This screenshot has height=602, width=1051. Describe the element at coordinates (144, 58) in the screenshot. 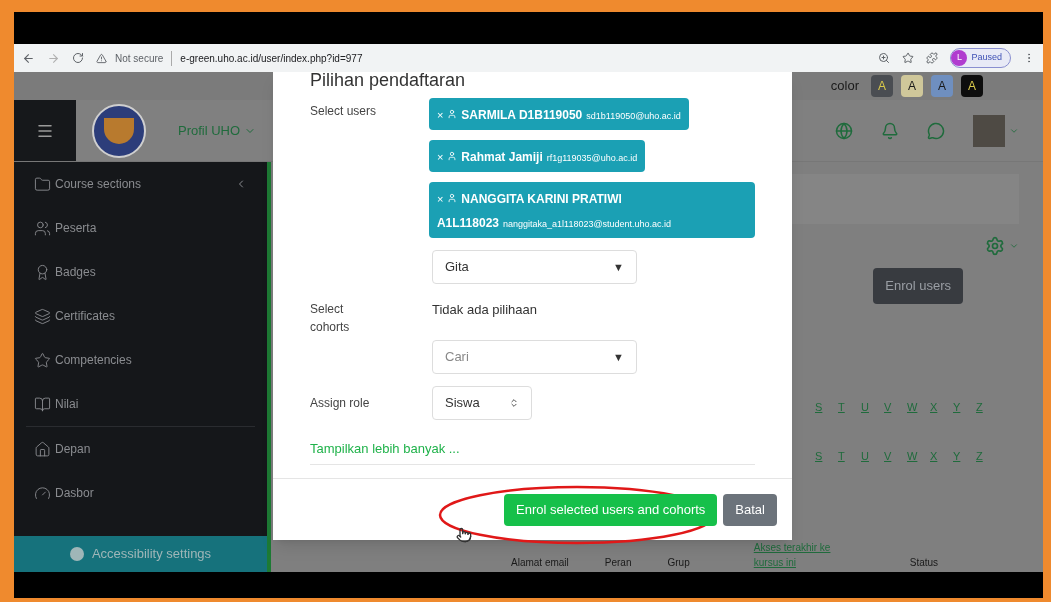

I see `security-label: Not secure` at that location.